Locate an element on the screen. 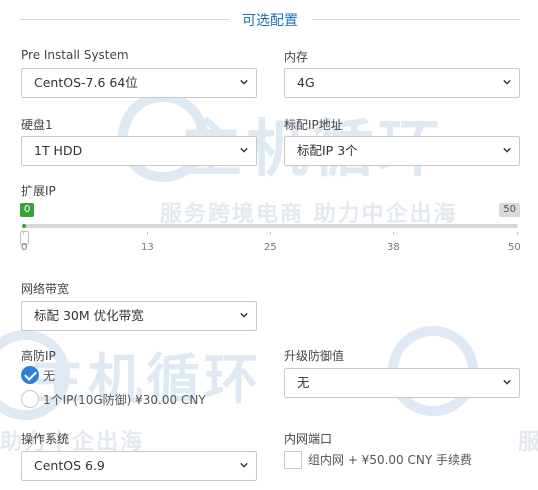 The image size is (538, 490). pre-install-value: CentOS-7.6 64位 is located at coordinates (86, 82).